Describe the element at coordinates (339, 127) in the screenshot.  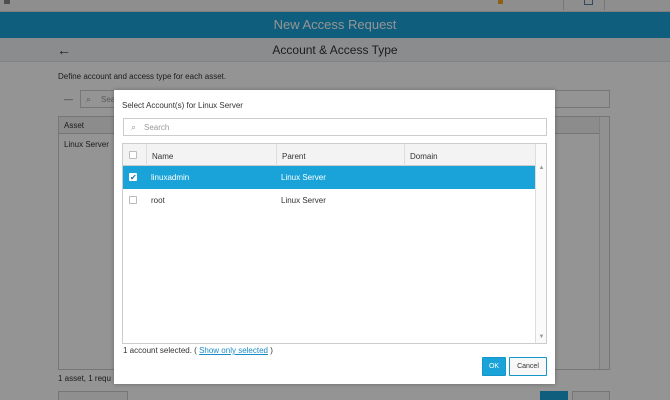
I see `account-search-input` at that location.